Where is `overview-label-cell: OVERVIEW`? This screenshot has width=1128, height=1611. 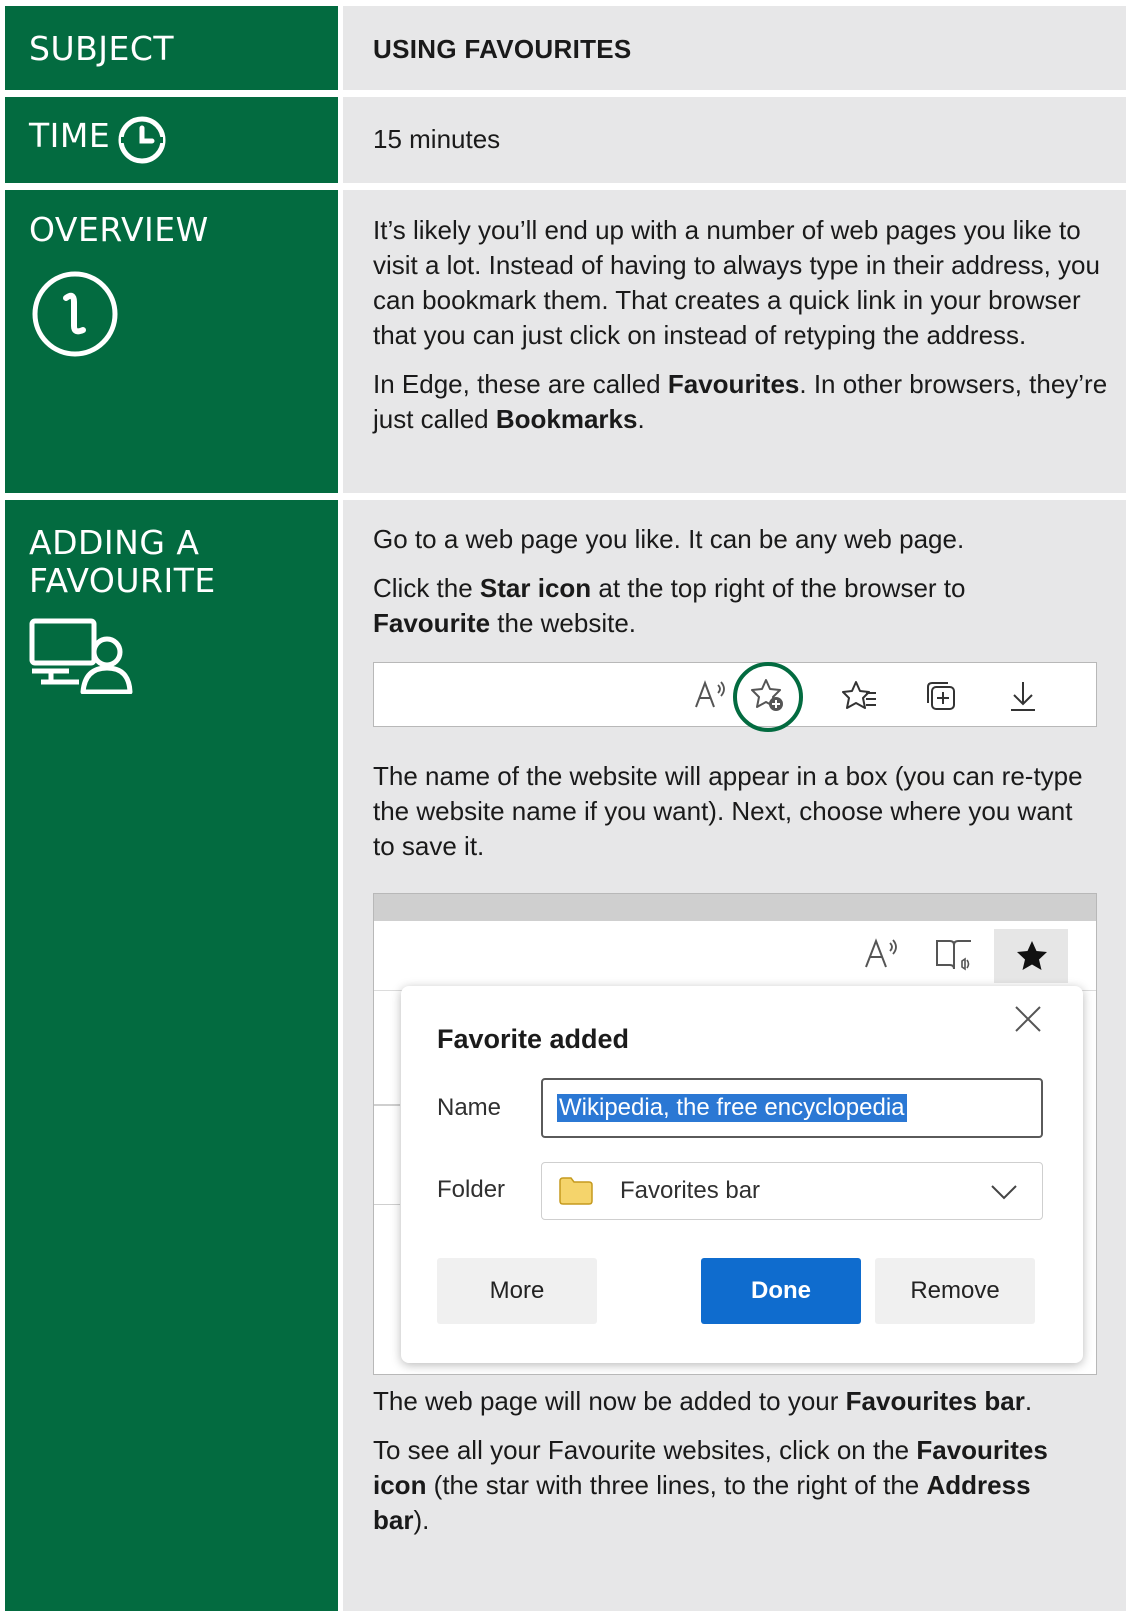 overview-label-cell: OVERVIEW is located at coordinates (171, 341).